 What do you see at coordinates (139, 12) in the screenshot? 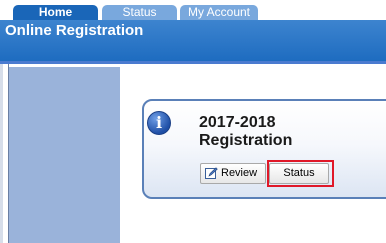
I see `tab-status: Status` at bounding box center [139, 12].